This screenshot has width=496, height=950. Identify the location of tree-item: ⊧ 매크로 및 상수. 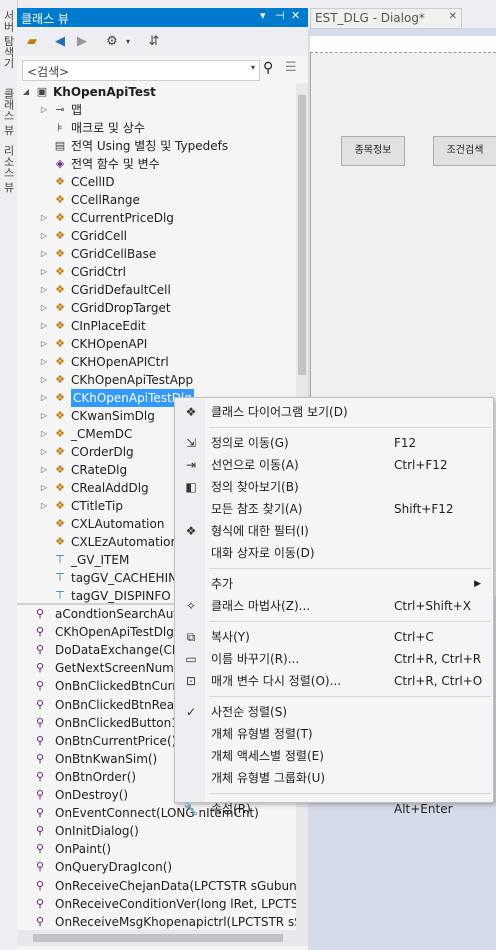
(156, 128).